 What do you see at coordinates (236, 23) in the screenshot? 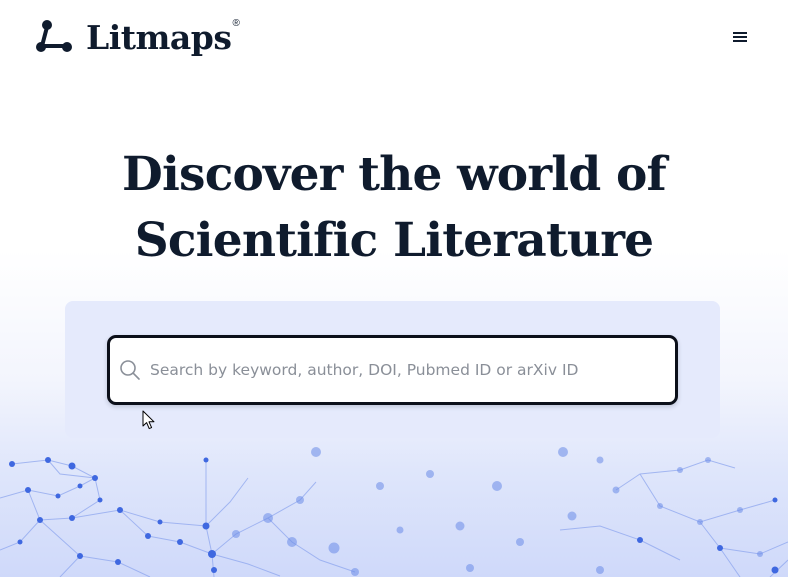
I see `registered-mark: ®` at bounding box center [236, 23].